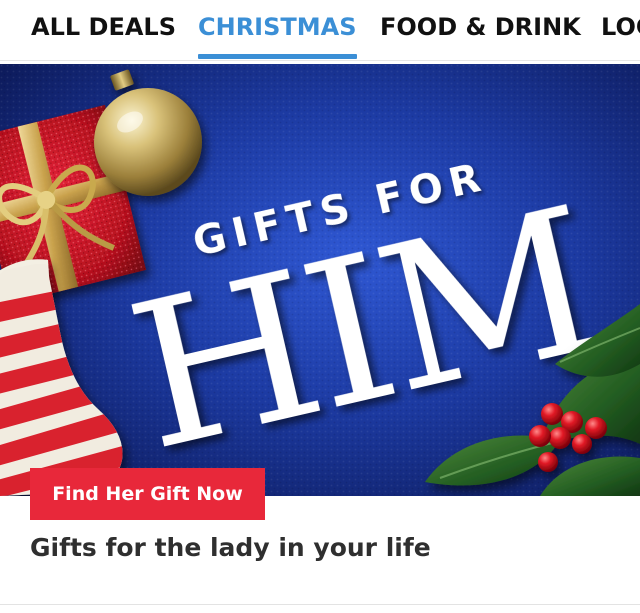  What do you see at coordinates (320, 604) in the screenshot?
I see `divider` at bounding box center [320, 604].